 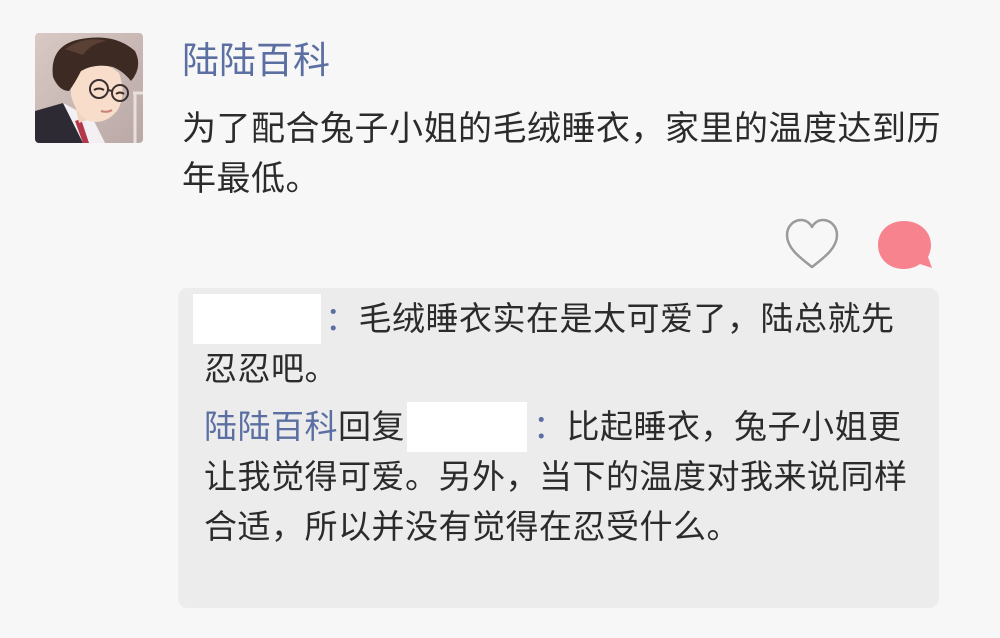 I want to click on comment-button, so click(x=905, y=246).